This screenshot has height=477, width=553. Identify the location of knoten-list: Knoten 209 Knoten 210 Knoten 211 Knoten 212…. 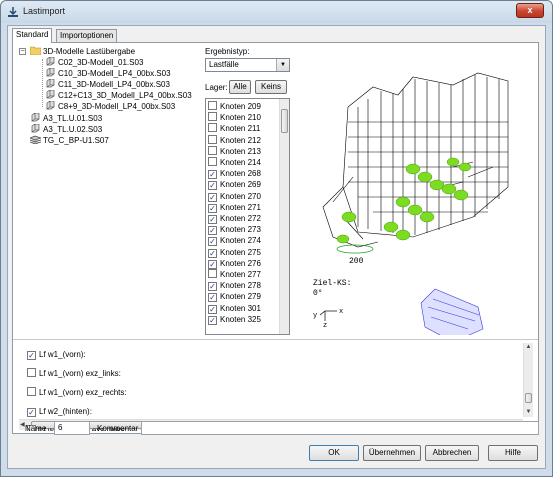
(247, 216).